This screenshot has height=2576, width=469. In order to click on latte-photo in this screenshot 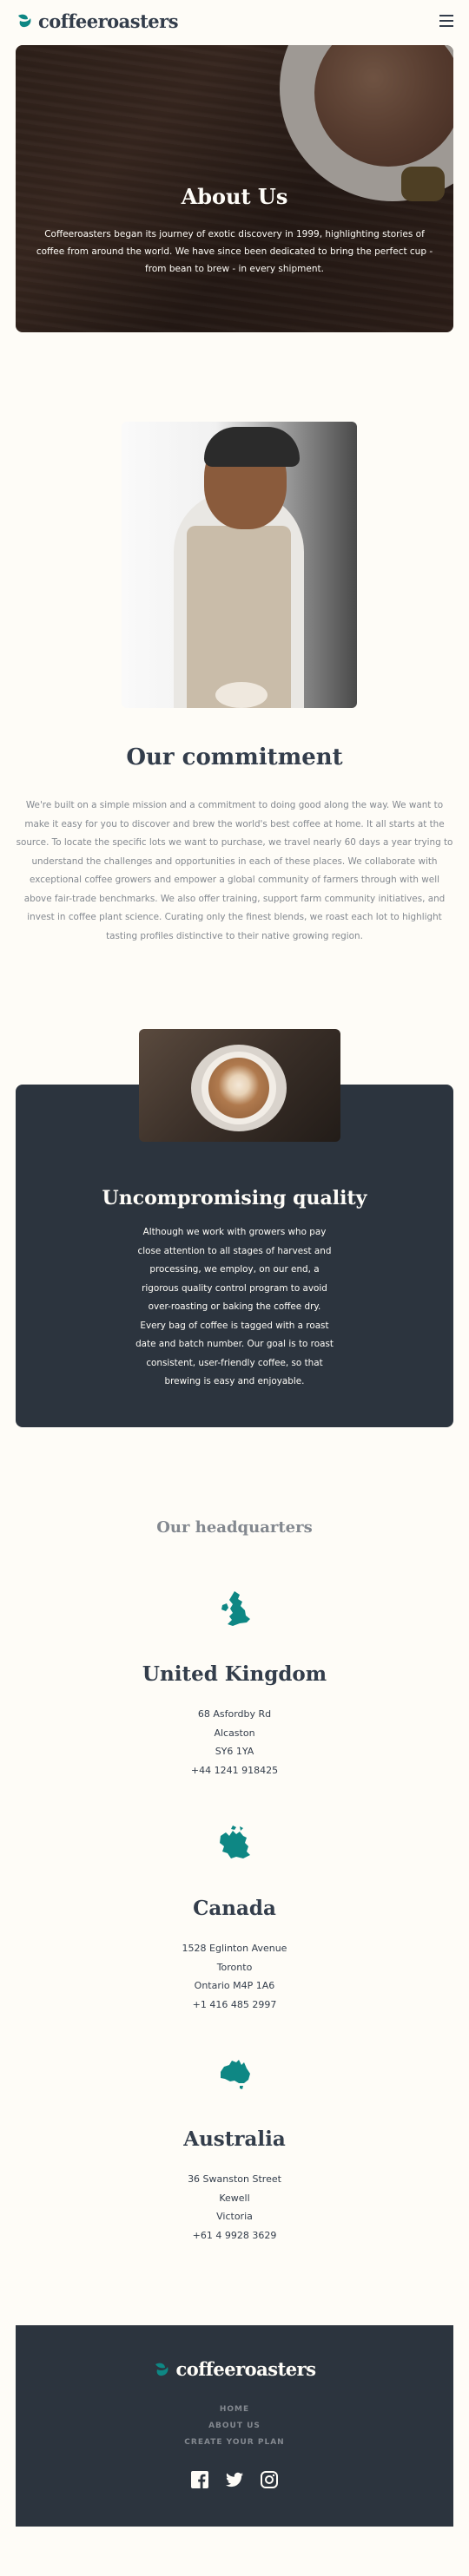, I will do `click(239, 1085)`.